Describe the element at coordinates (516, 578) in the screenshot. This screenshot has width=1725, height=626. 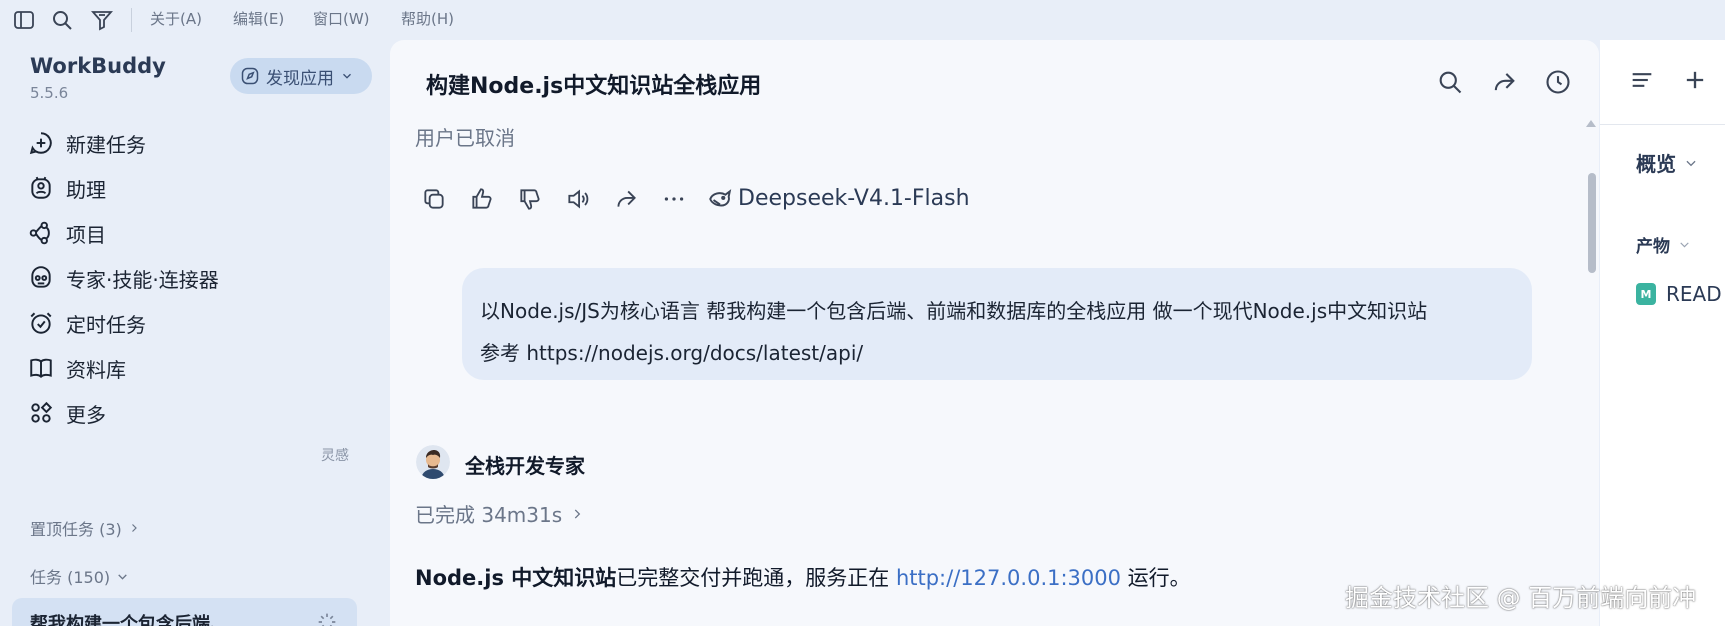
I see `result-bold: Node.js 中文知识站` at that location.